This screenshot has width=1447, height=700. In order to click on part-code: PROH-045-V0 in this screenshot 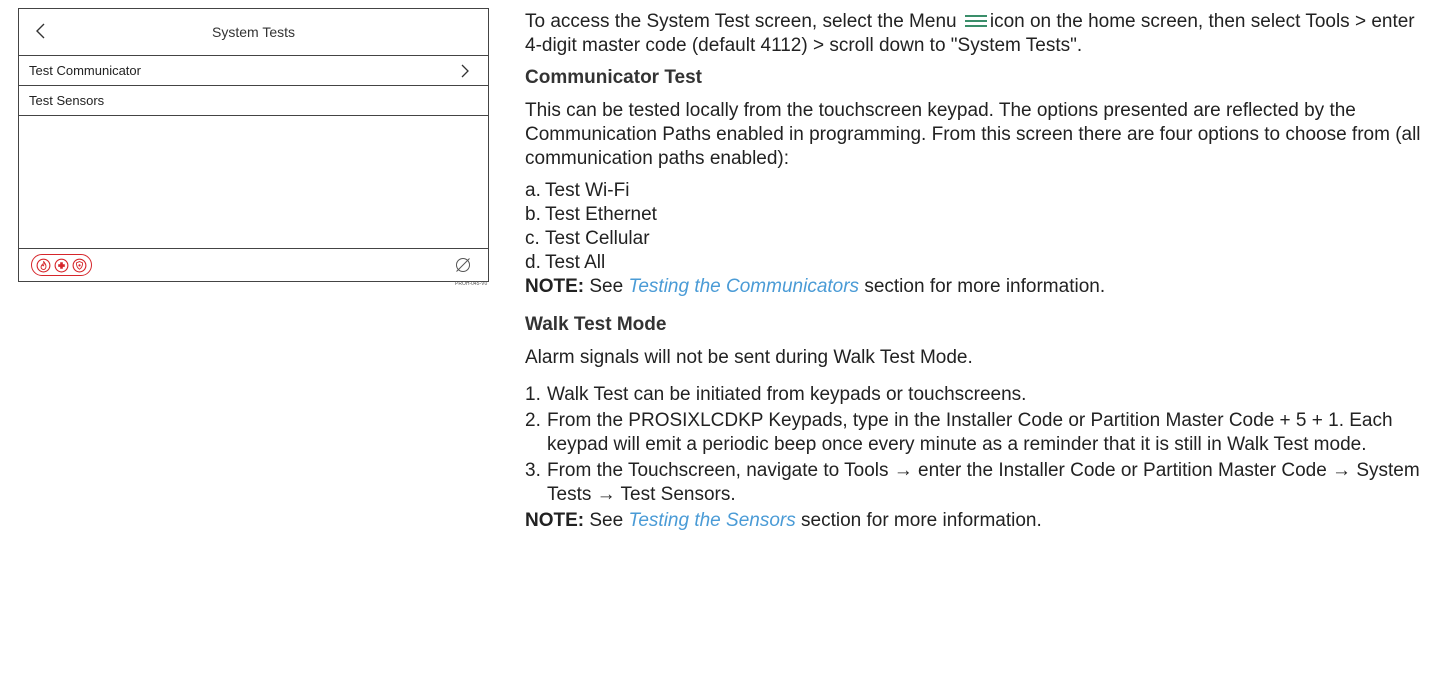, I will do `click(471, 284)`.